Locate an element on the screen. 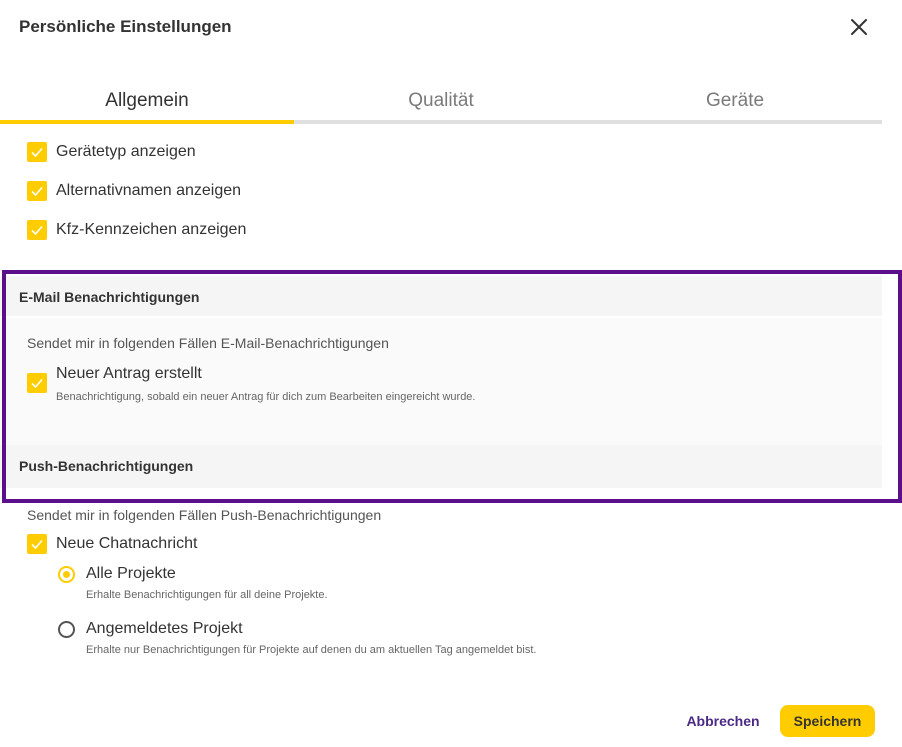  option-label: Neue Chatnachricht is located at coordinates (127, 543).